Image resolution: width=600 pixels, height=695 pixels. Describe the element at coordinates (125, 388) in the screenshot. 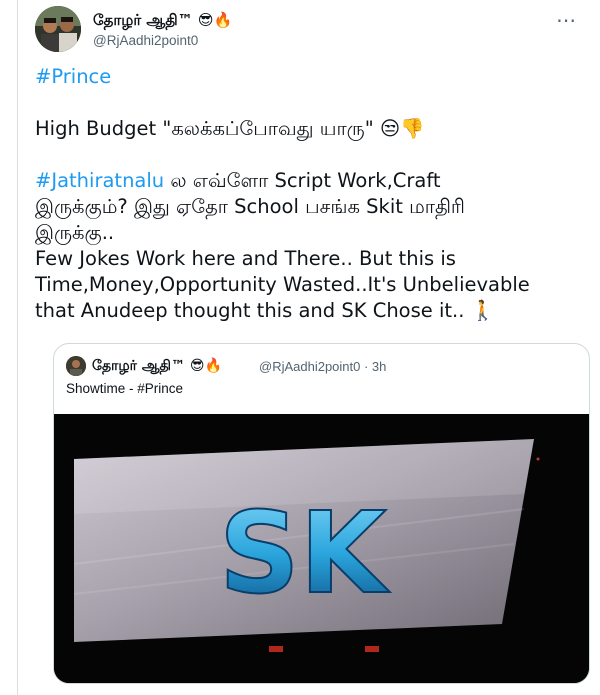

I see `quoted-text: Showtime - #Prince` at that location.